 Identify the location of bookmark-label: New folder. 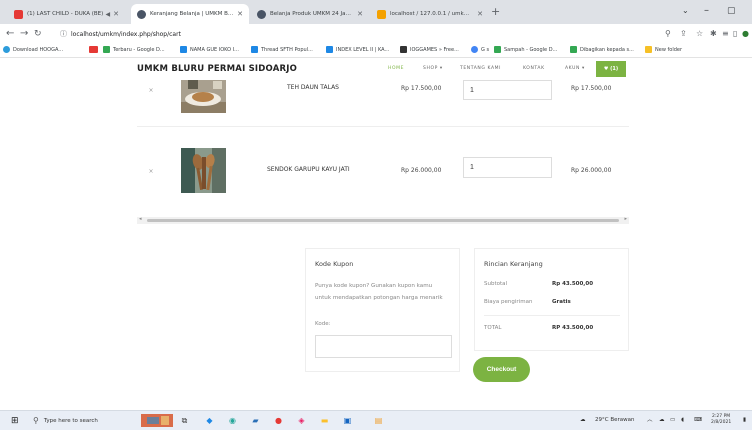
(669, 49).